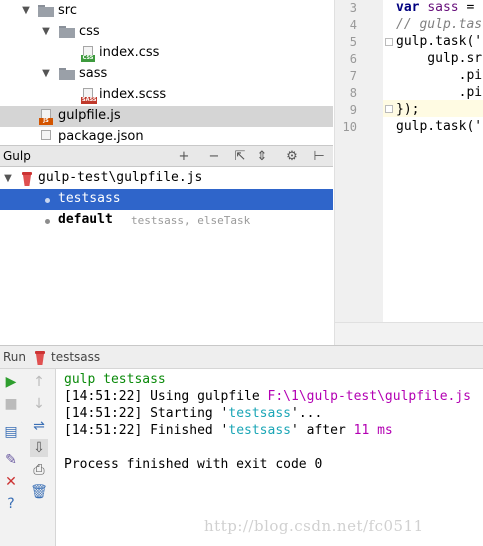 Image resolution: width=483 pixels, height=546 pixels. I want to click on console-exit-line: Process finished with exit code 0, so click(193, 464).